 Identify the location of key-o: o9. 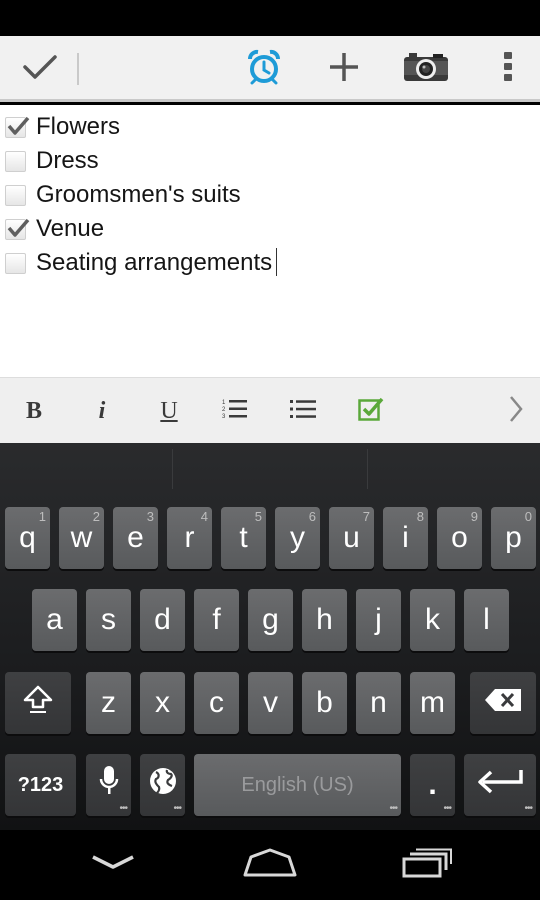
(459, 538).